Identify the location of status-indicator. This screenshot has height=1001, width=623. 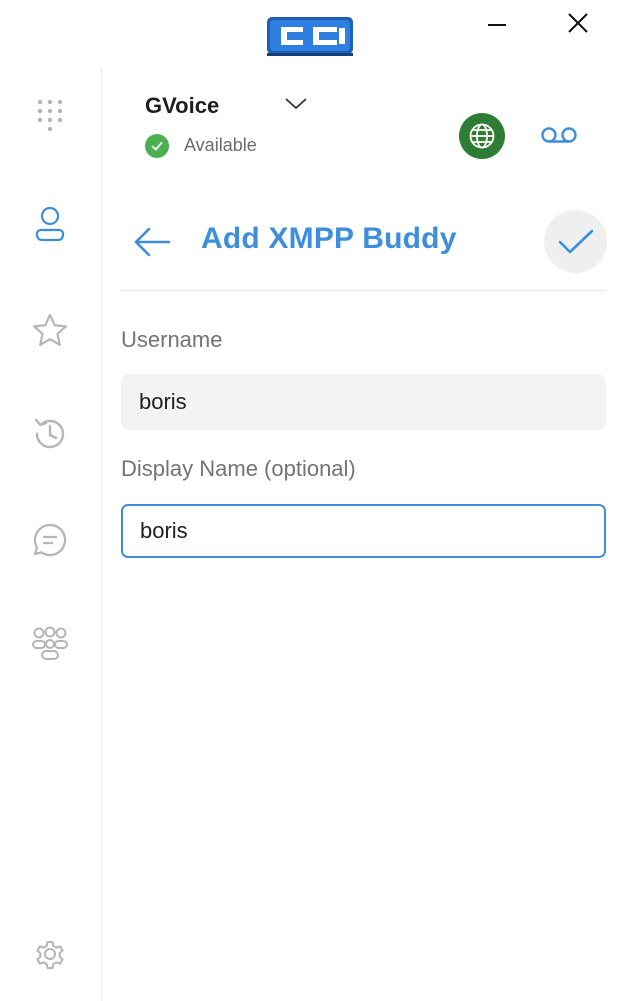
(157, 146).